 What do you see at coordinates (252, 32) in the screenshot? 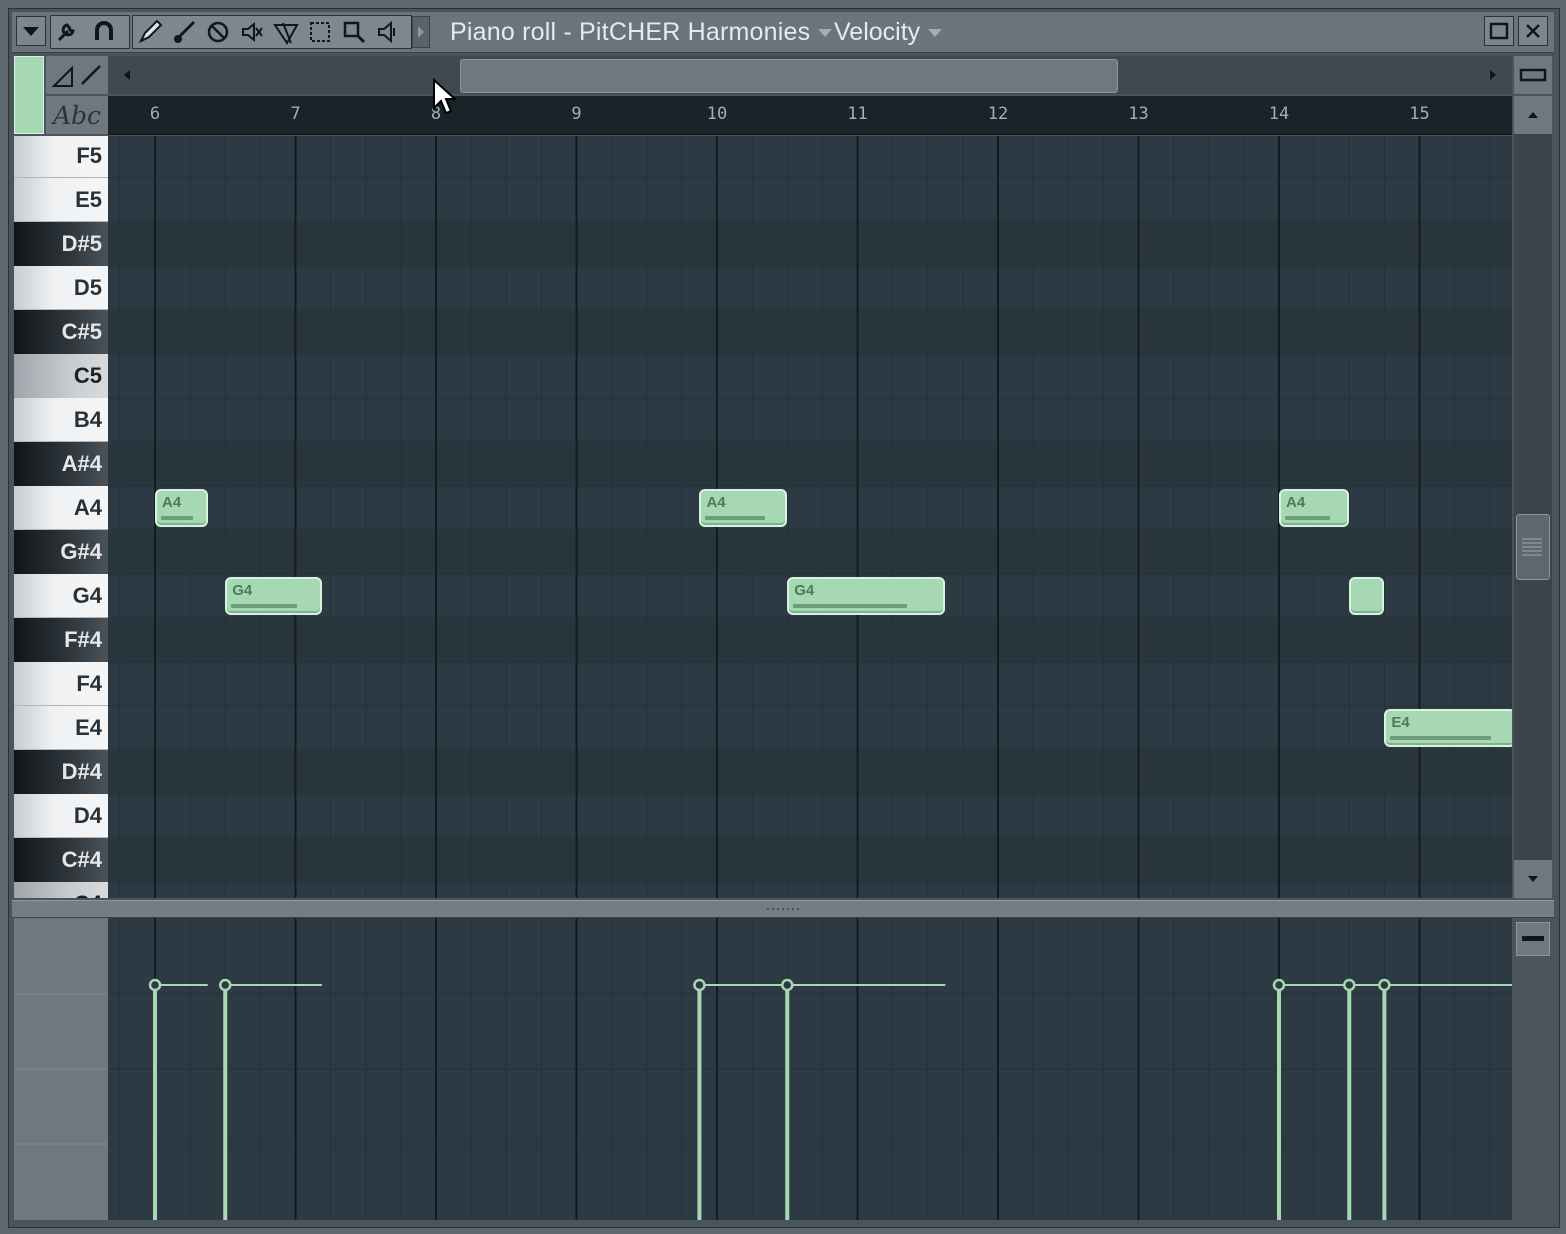
I see `mute-icon` at bounding box center [252, 32].